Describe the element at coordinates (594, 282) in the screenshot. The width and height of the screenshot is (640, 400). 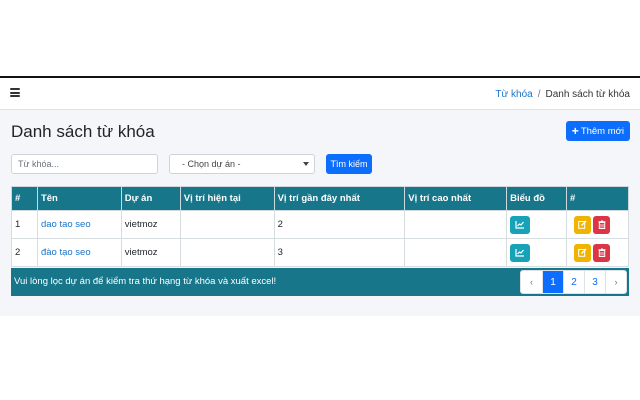
I see `pagination-page-3: 3` at that location.